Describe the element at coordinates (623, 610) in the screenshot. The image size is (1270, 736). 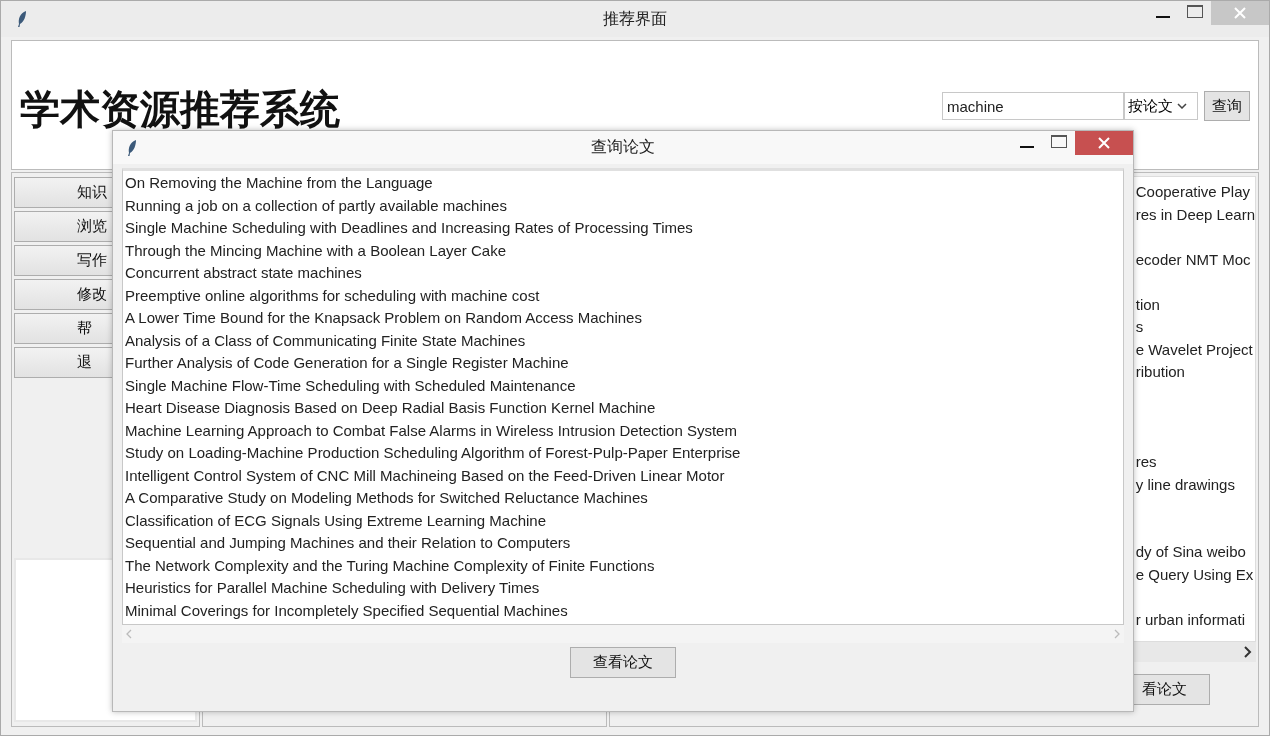
I see `list-item: Minimal Coverings for Incompletely Specified Sequential Machines` at that location.